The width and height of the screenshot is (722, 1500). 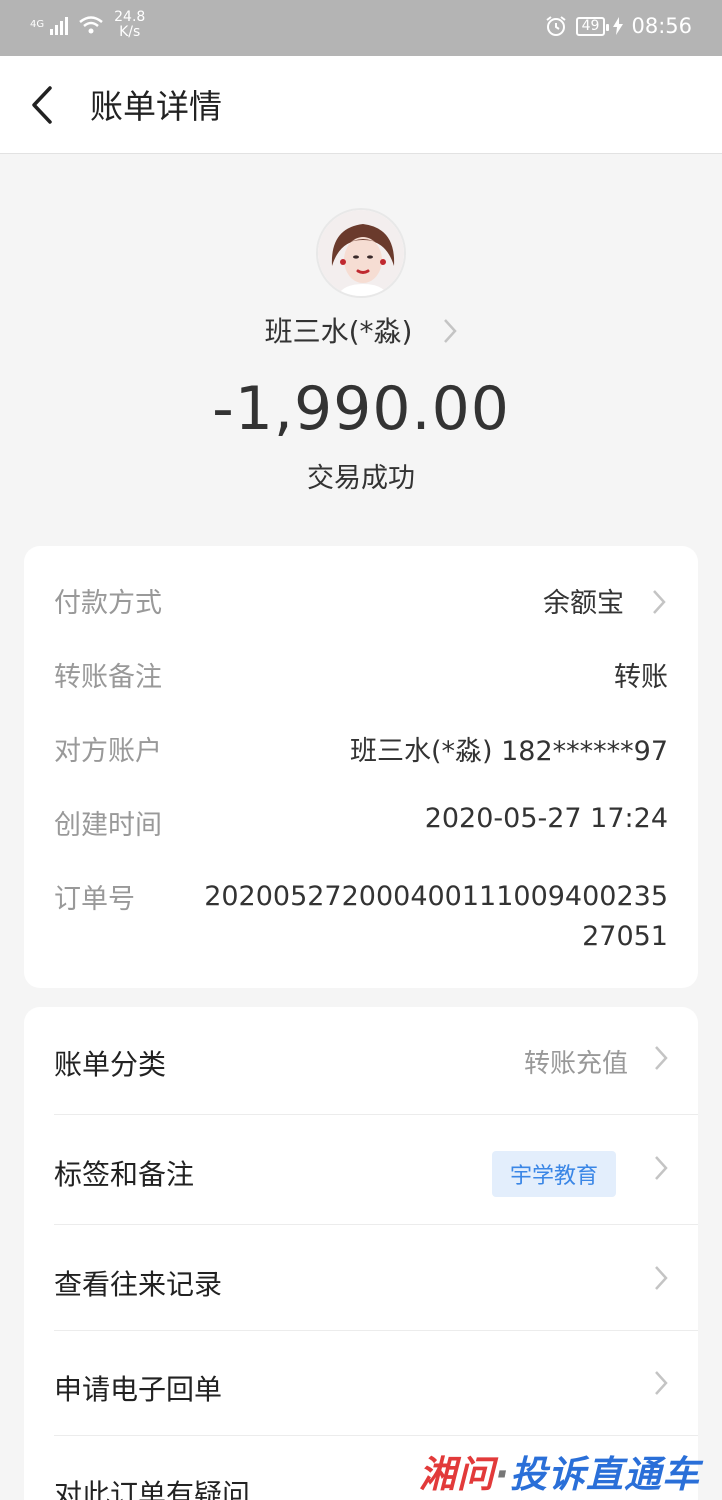 I want to click on order-number-value: 20200527200040011100940023527051, so click(x=436, y=916).